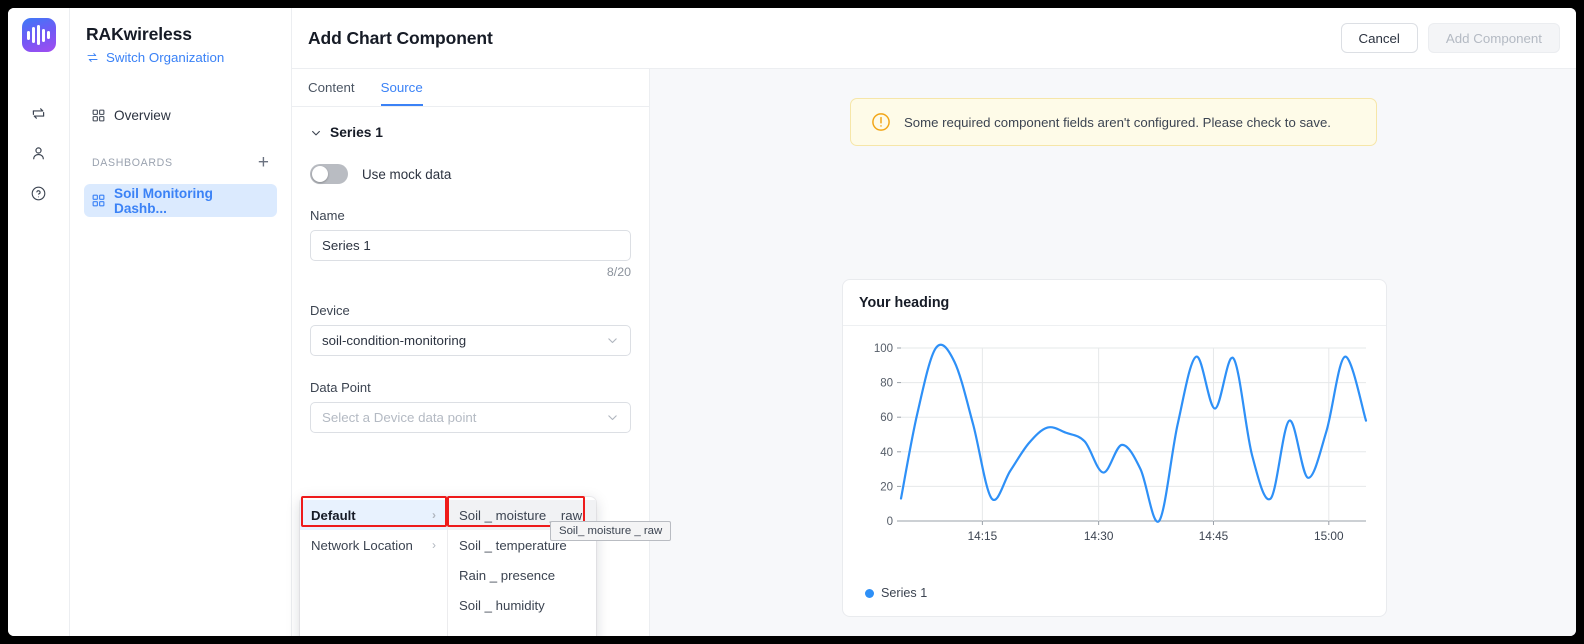 The height and width of the screenshot is (644, 1584). I want to click on cascader-group-default: Default ›, so click(373, 515).